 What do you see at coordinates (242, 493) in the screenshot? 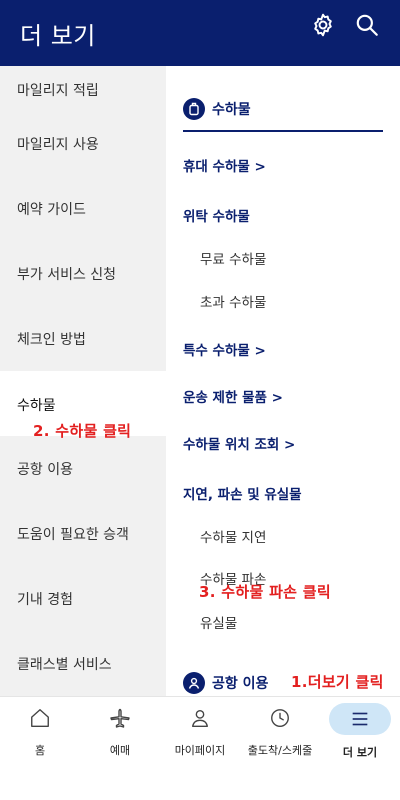
I see `menu-delay-damage-lost: 지연, 파손 및 유실물` at bounding box center [242, 493].